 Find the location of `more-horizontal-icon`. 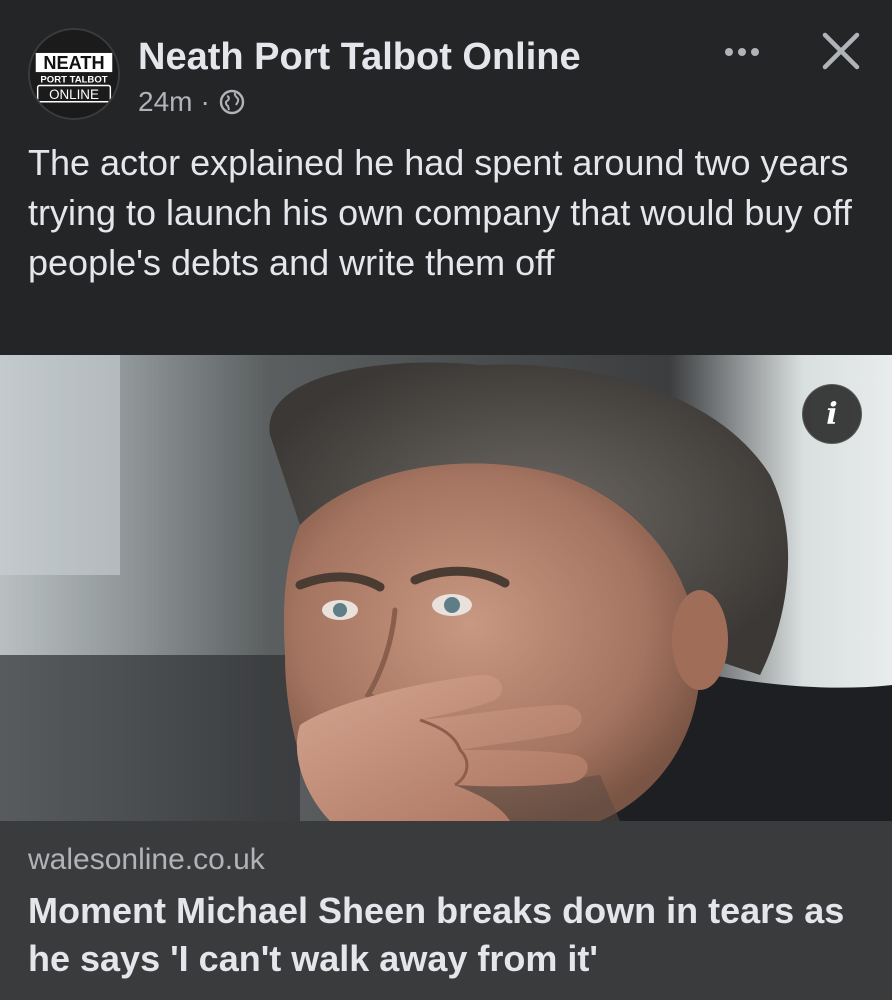

more-horizontal-icon is located at coordinates (742, 52).